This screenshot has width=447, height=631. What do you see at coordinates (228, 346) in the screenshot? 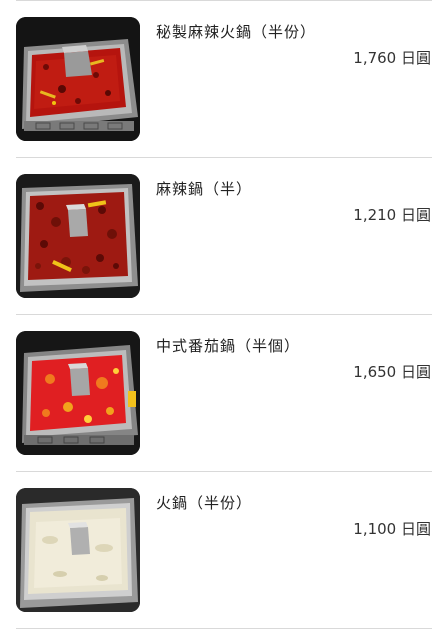
I see `menu-item-name: 中式番茄鍋（半個）` at bounding box center [228, 346].